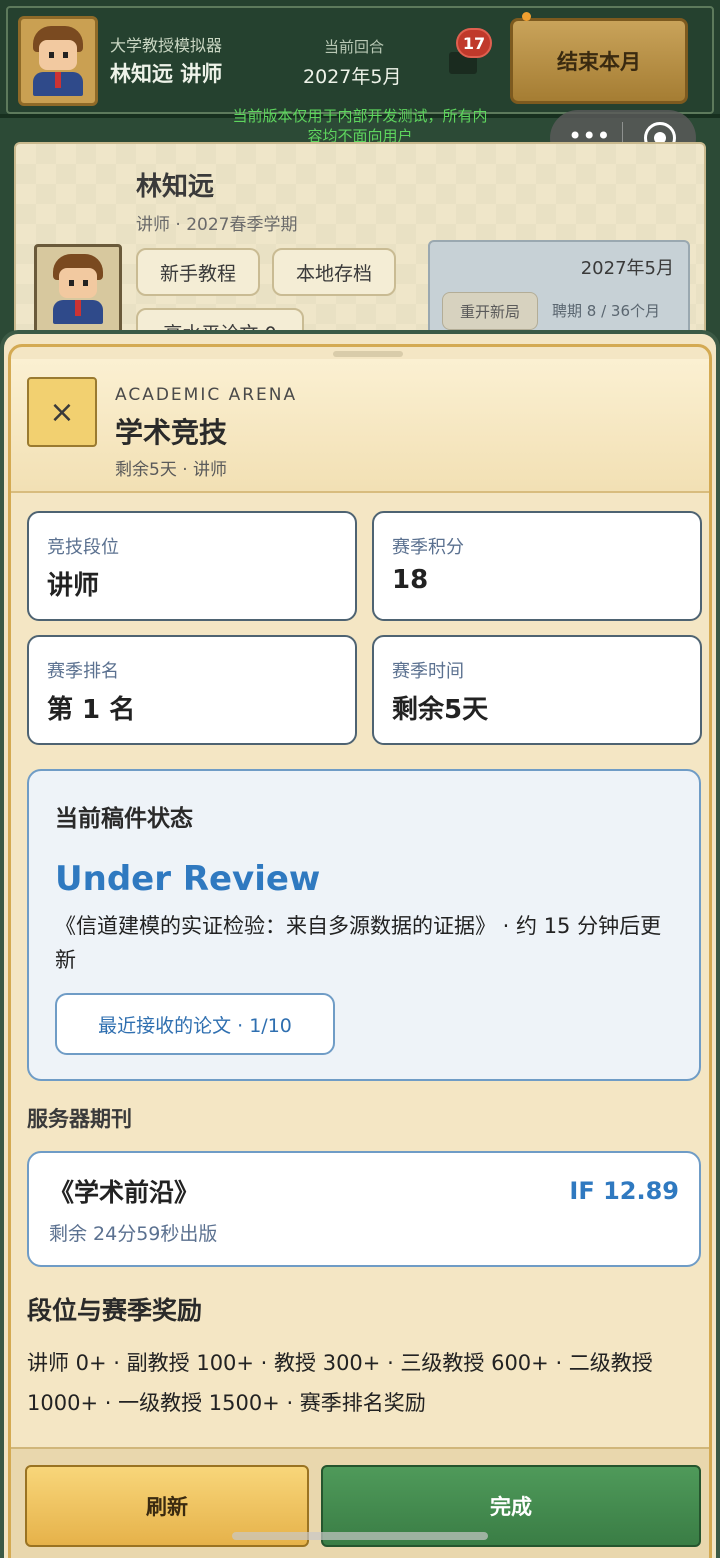  What do you see at coordinates (175, 187) in the screenshot?
I see `profile-name: 林知远` at bounding box center [175, 187].